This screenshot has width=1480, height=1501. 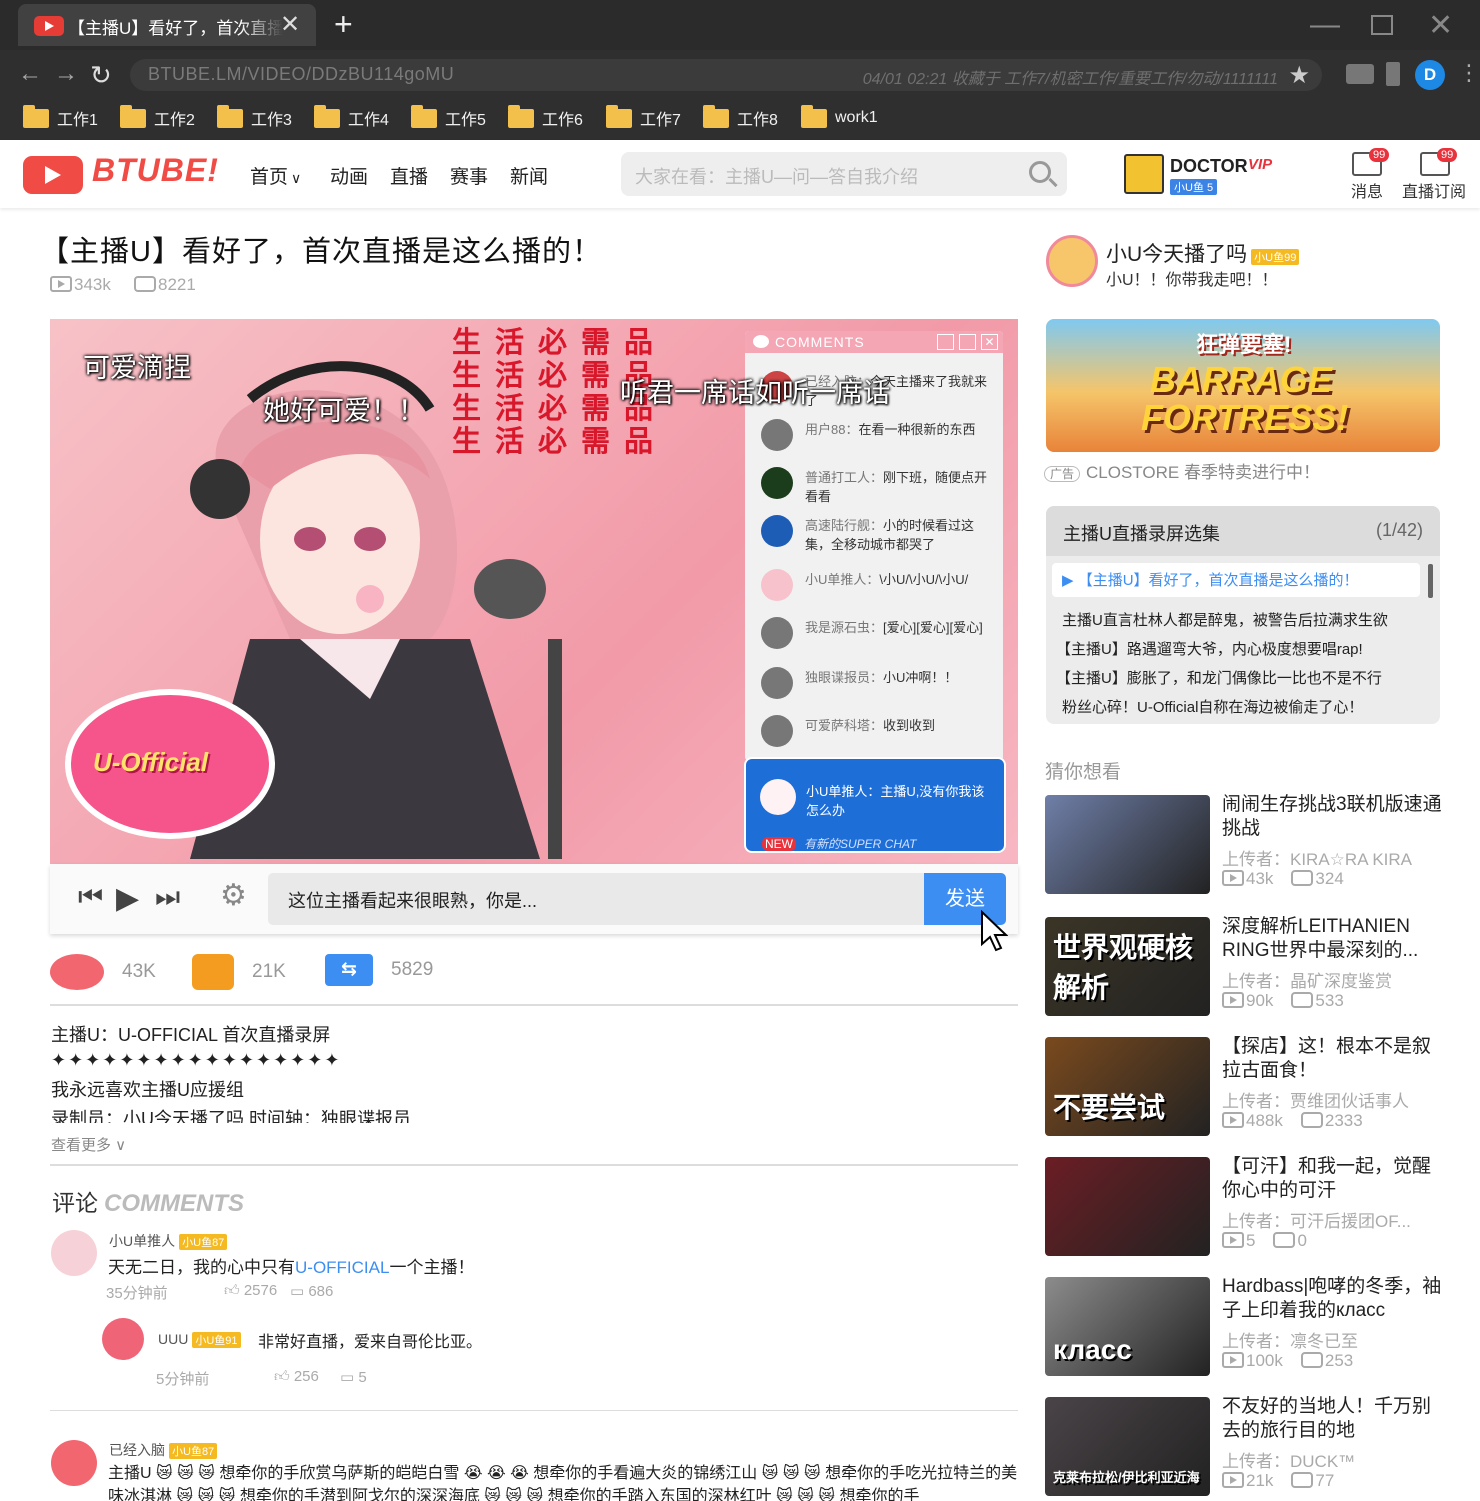 I want to click on bookmark-note: 04/01 02:21 收藏于 工作7/机密工作/重要工作/勿动/1111111, so click(x=1070, y=79).